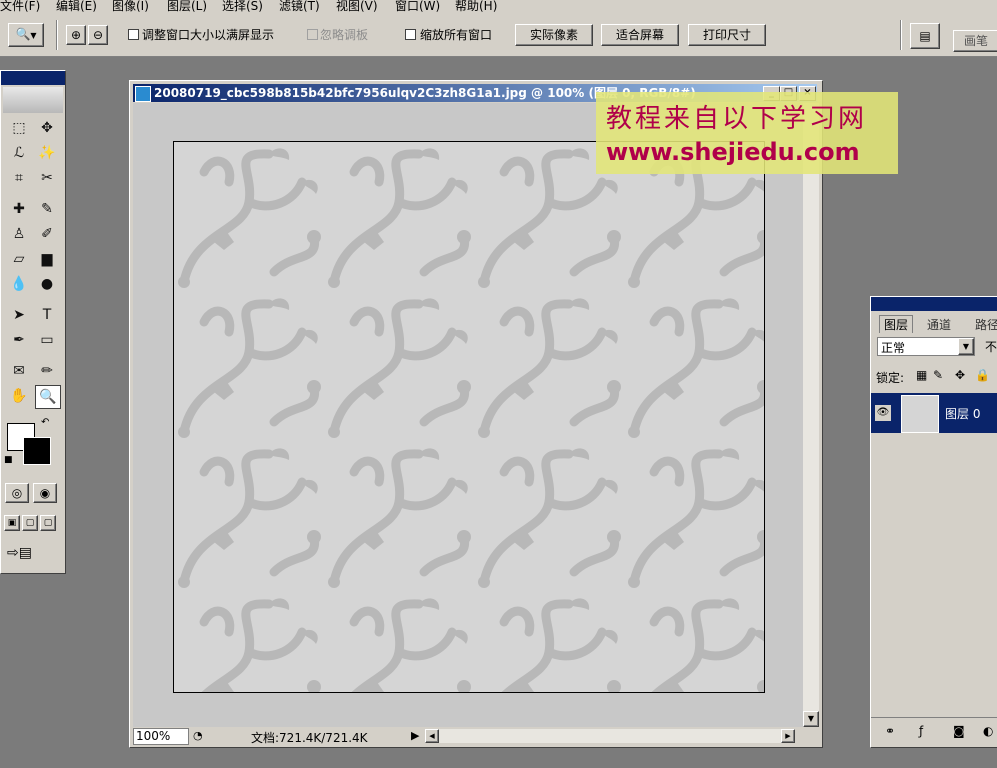 This screenshot has height=768, width=997. What do you see at coordinates (19, 259) in the screenshot?
I see `eraser-tool-icon: ▱` at bounding box center [19, 259].